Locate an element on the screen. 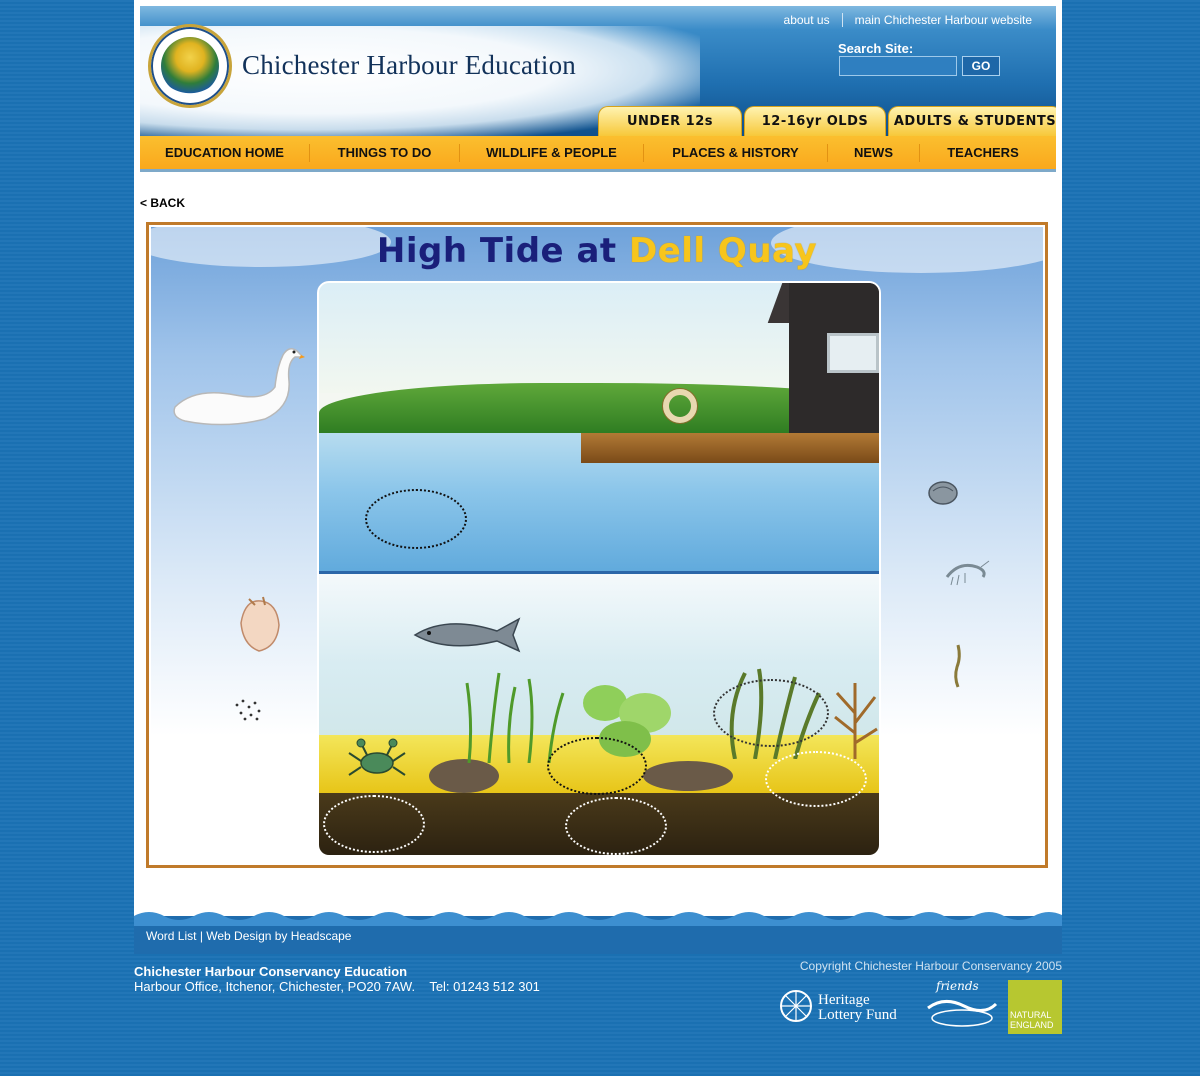  top-links: about us main Chichester Harbour website is located at coordinates (908, 20).